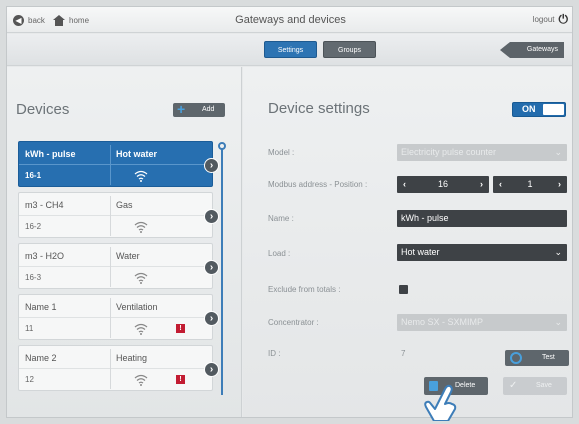 The image size is (579, 424). What do you see at coordinates (124, 205) in the screenshot?
I see `device-load: Gas` at bounding box center [124, 205].